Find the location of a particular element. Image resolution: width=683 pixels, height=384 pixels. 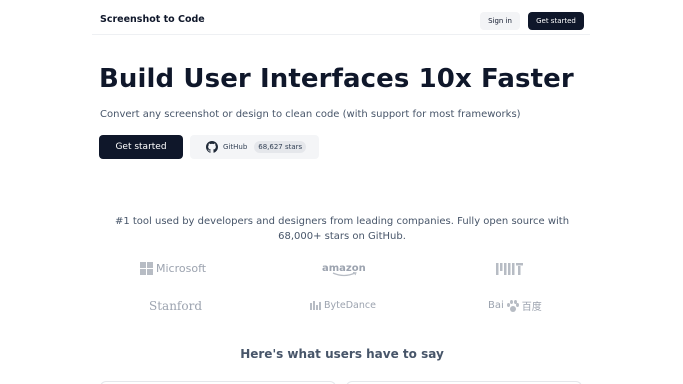

mit-bars-icon is located at coordinates (509, 269).